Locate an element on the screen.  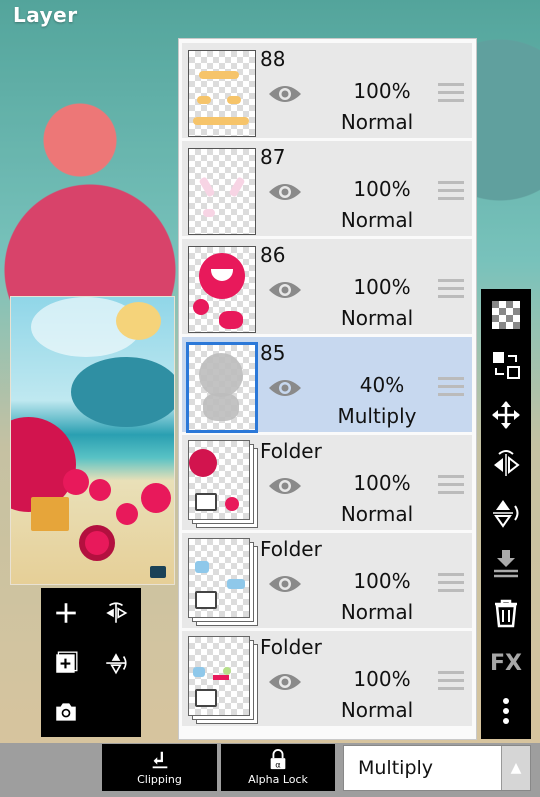
delete-layer-button is located at coordinates (506, 613).